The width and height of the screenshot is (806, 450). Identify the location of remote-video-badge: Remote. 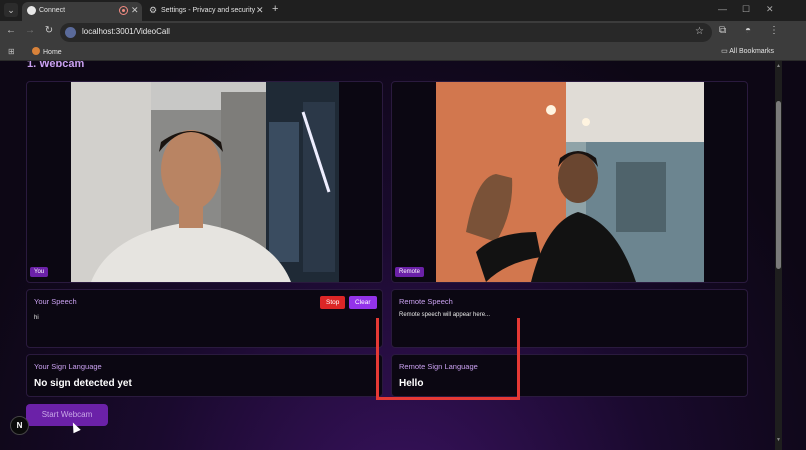
(410, 272).